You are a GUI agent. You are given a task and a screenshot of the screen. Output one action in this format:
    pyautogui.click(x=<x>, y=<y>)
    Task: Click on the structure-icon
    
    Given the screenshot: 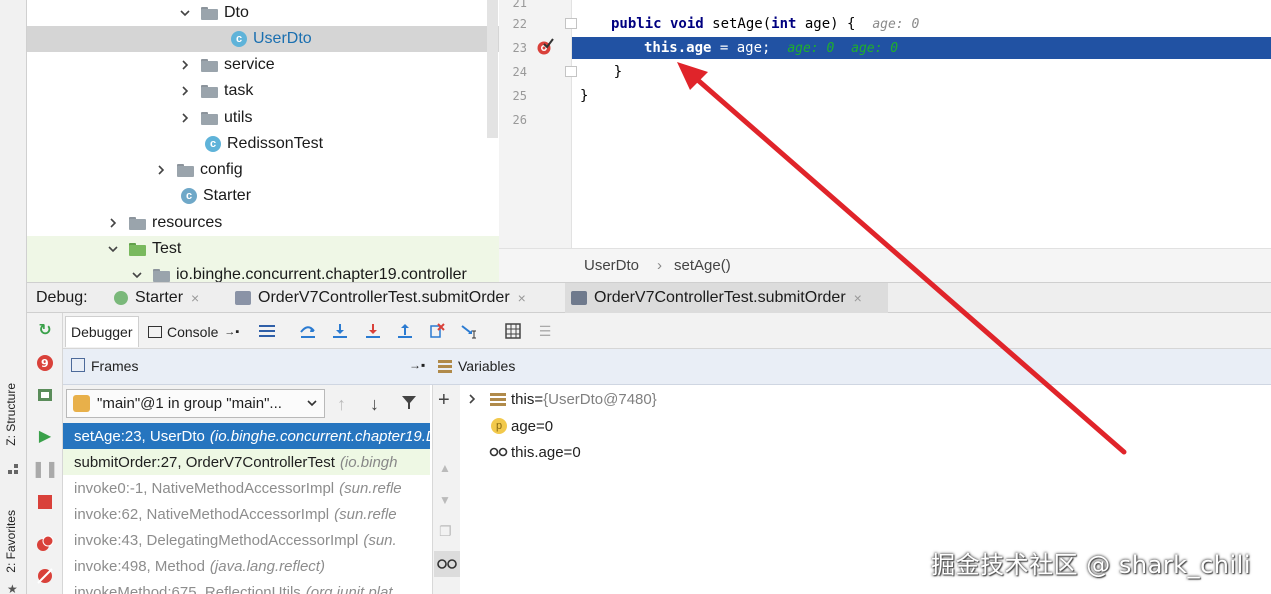 What is the action you would take?
    pyautogui.click(x=13, y=468)
    